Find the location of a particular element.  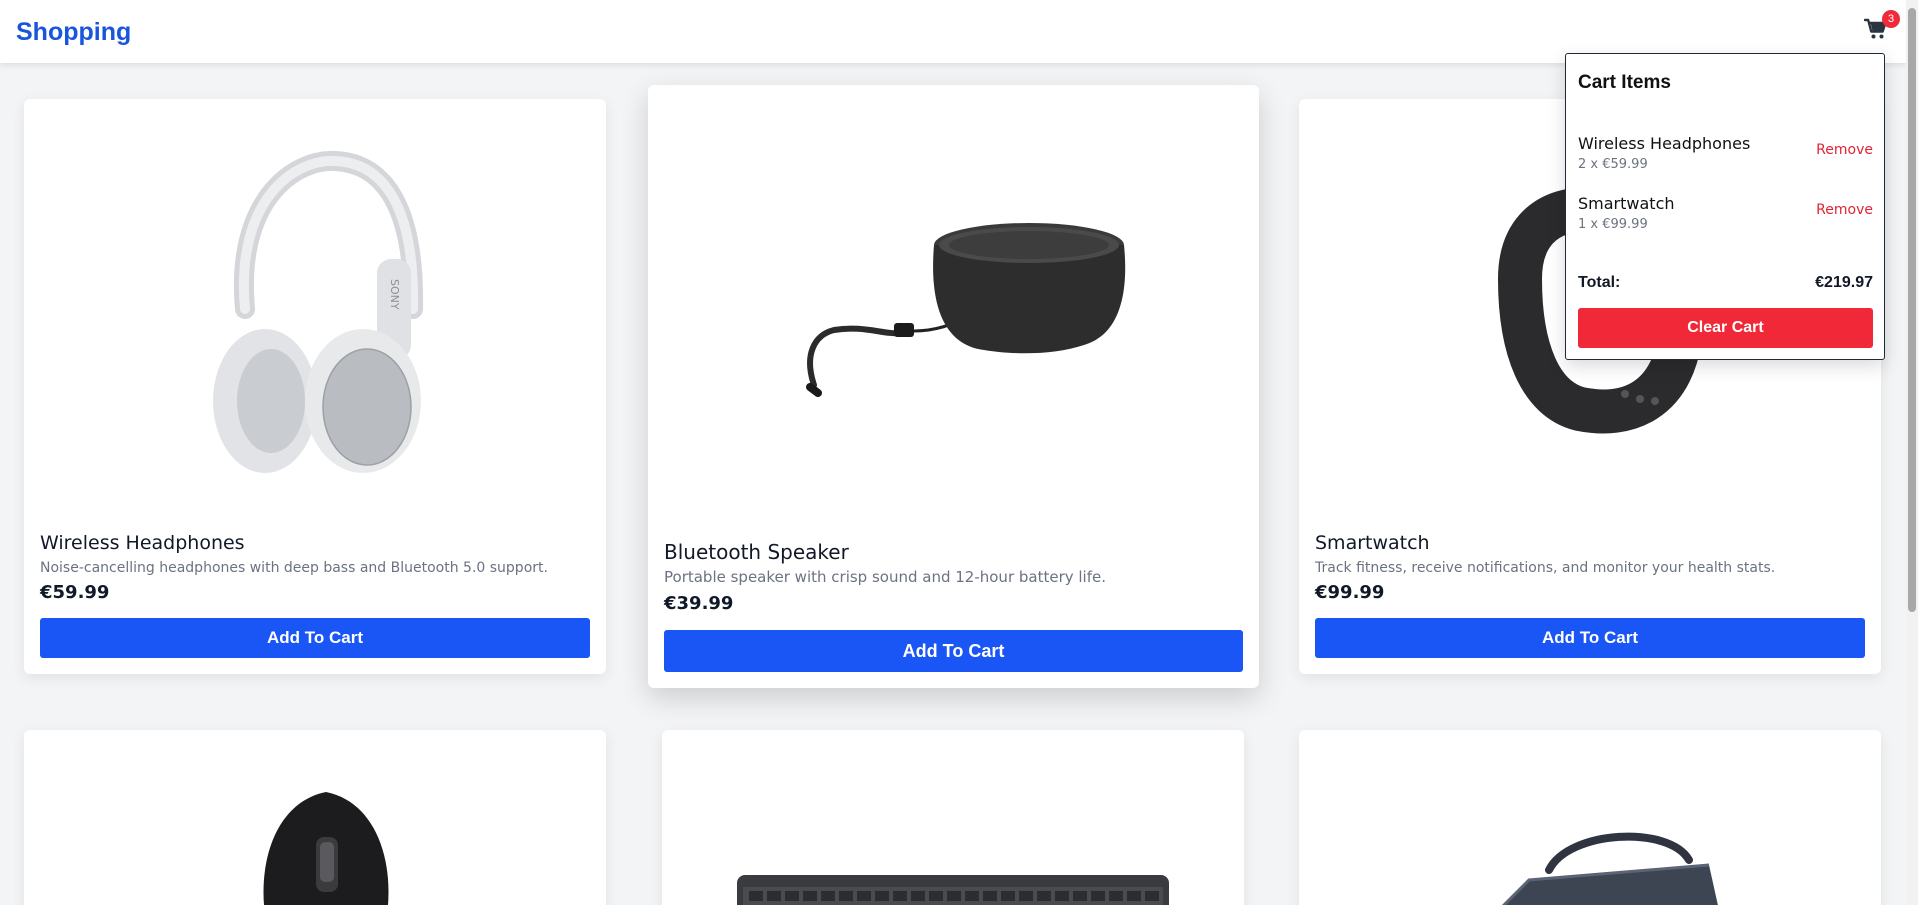

product-price: €99.99 is located at coordinates (1350, 592).